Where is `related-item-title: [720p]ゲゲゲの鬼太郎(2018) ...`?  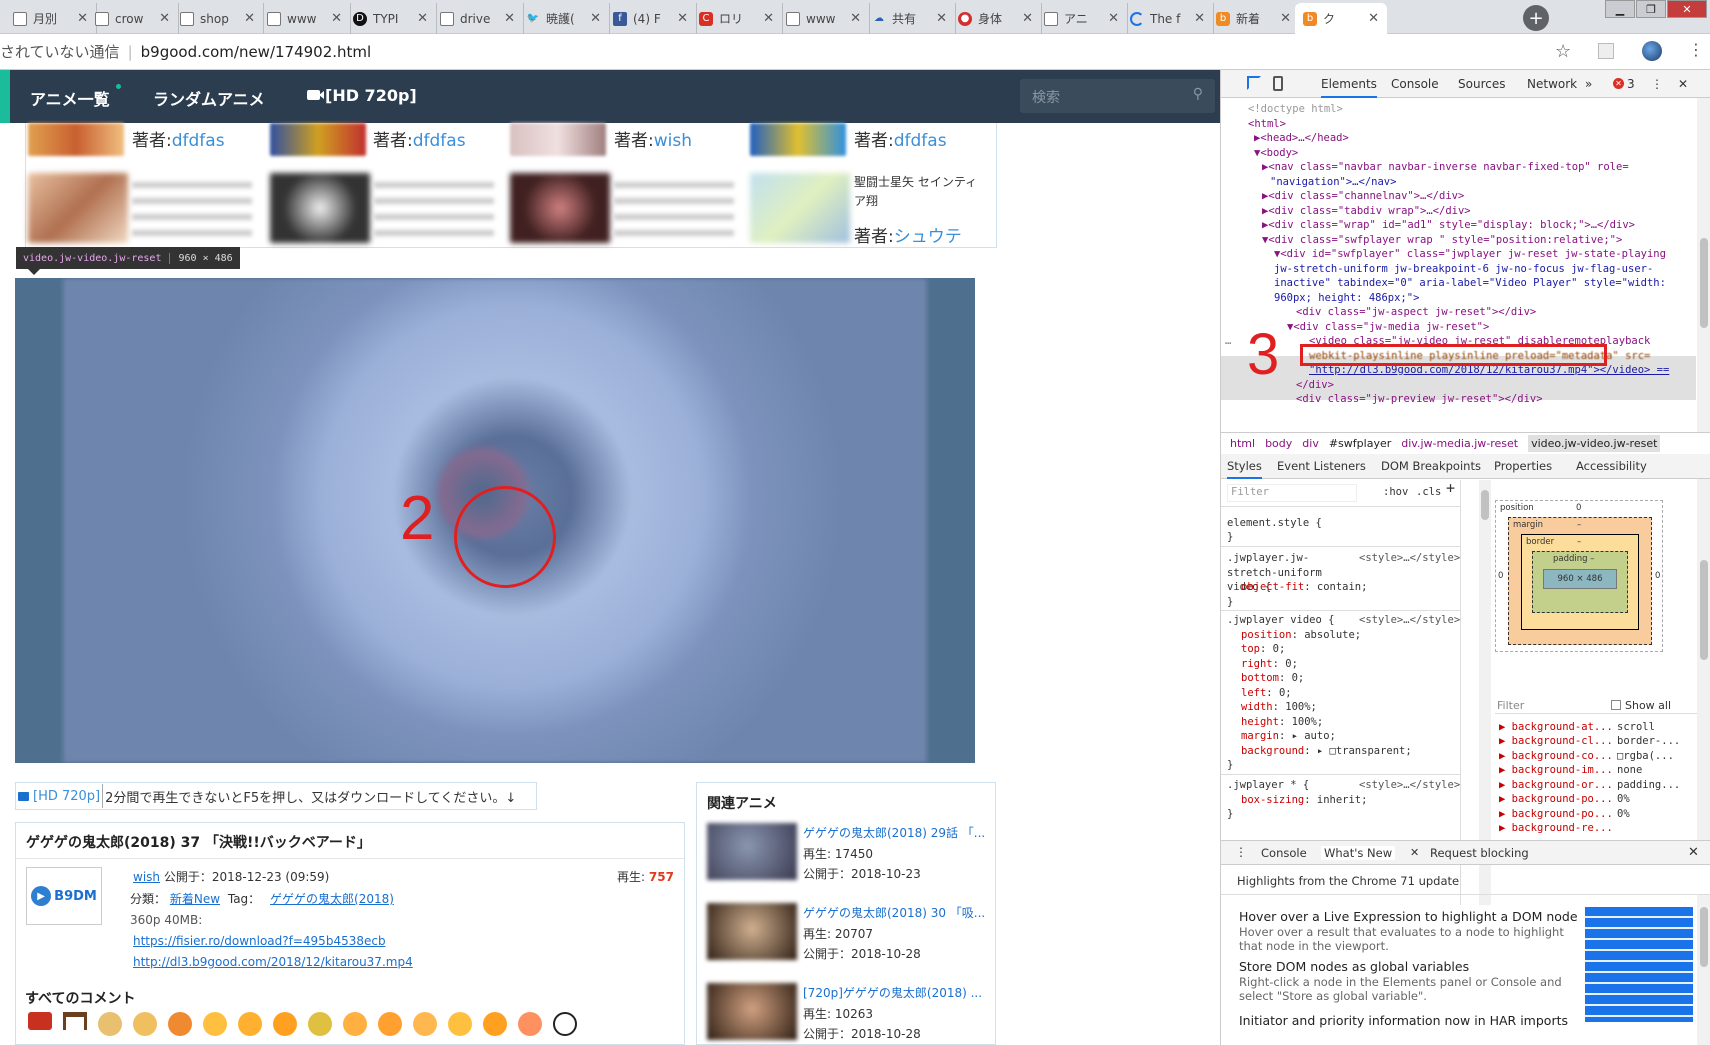
related-item-title: [720p]ゲゲゲの鬼太郎(2018) ... is located at coordinates (892, 992).